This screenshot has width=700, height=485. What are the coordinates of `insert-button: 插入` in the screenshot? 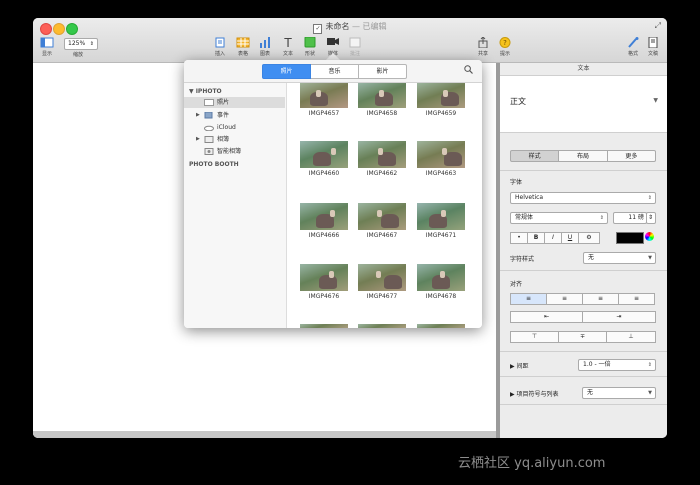 It's located at (220, 47).